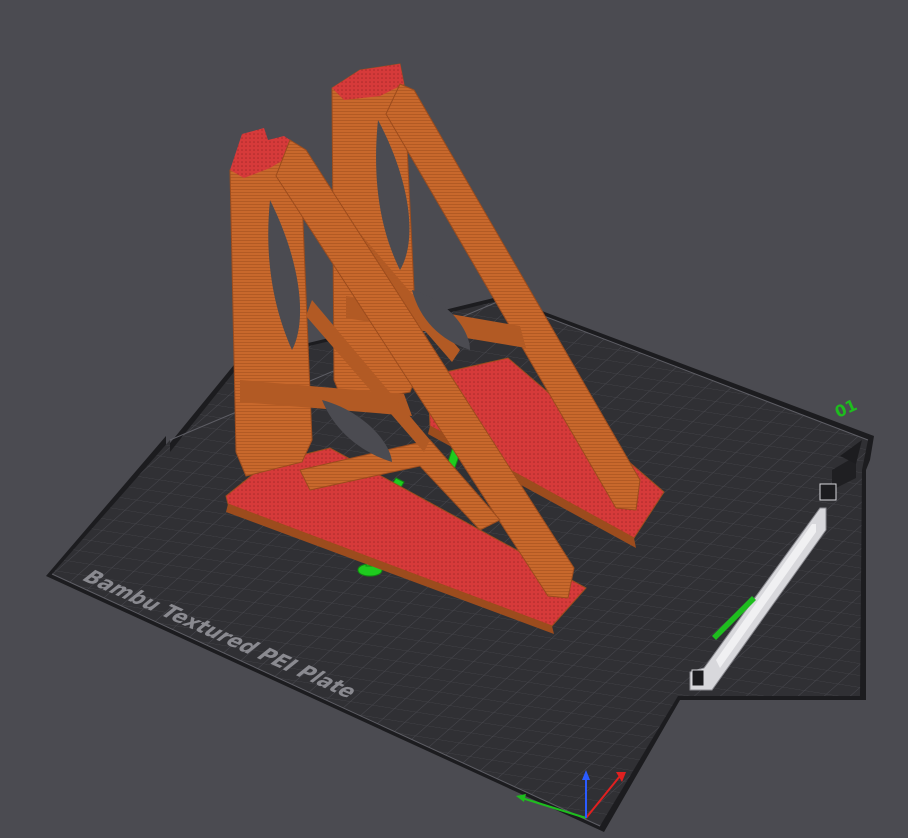 The width and height of the screenshot is (908, 838). Describe the element at coordinates (828, 492) in the screenshot. I see `plate-side-icon-b` at that location.